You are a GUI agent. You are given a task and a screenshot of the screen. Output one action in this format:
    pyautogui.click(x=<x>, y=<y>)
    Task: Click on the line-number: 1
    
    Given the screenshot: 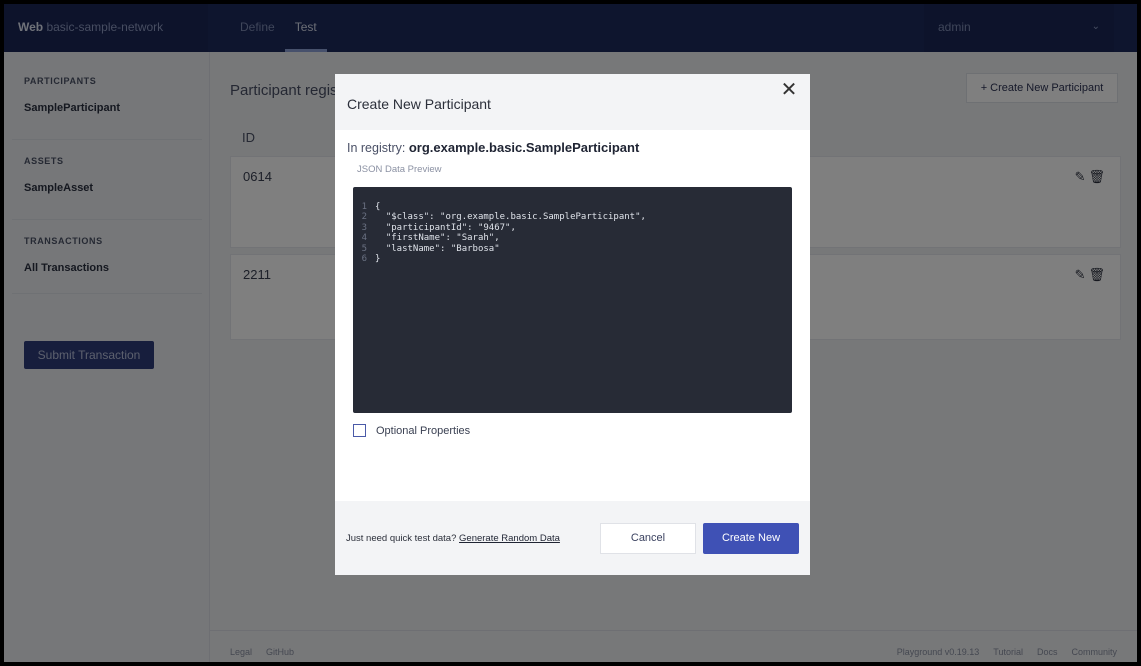 What is the action you would take?
    pyautogui.click(x=364, y=207)
    